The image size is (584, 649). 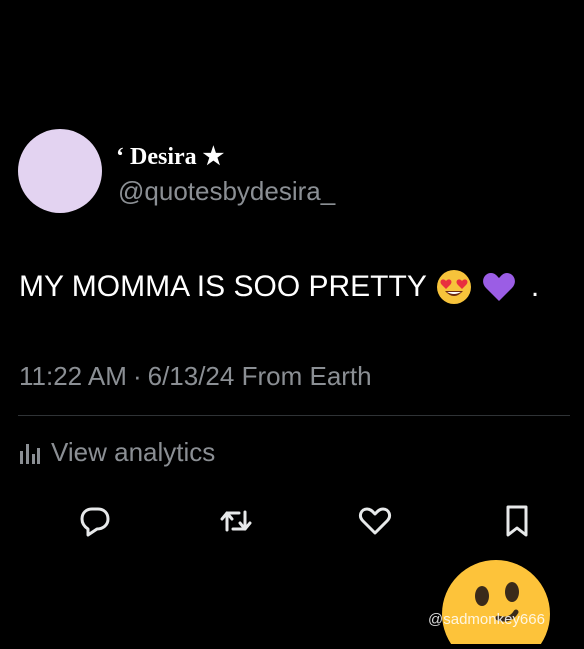 I want to click on analytics-icon, so click(x=30, y=453).